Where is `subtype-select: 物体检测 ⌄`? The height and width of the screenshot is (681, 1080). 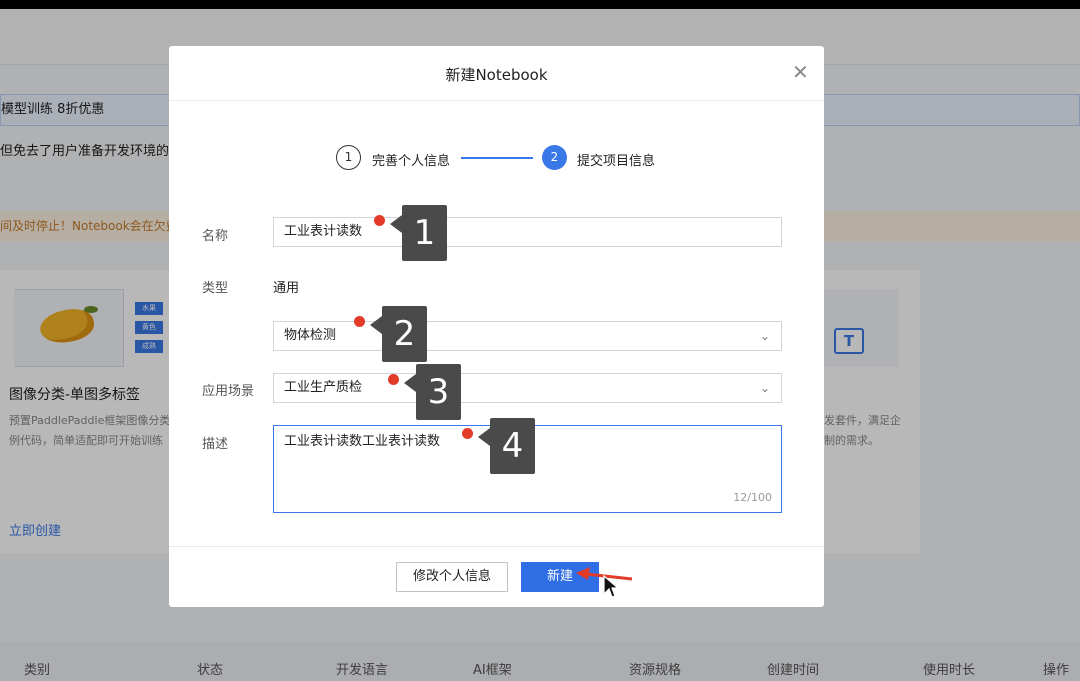 subtype-select: 物体检测 ⌄ is located at coordinates (527, 336).